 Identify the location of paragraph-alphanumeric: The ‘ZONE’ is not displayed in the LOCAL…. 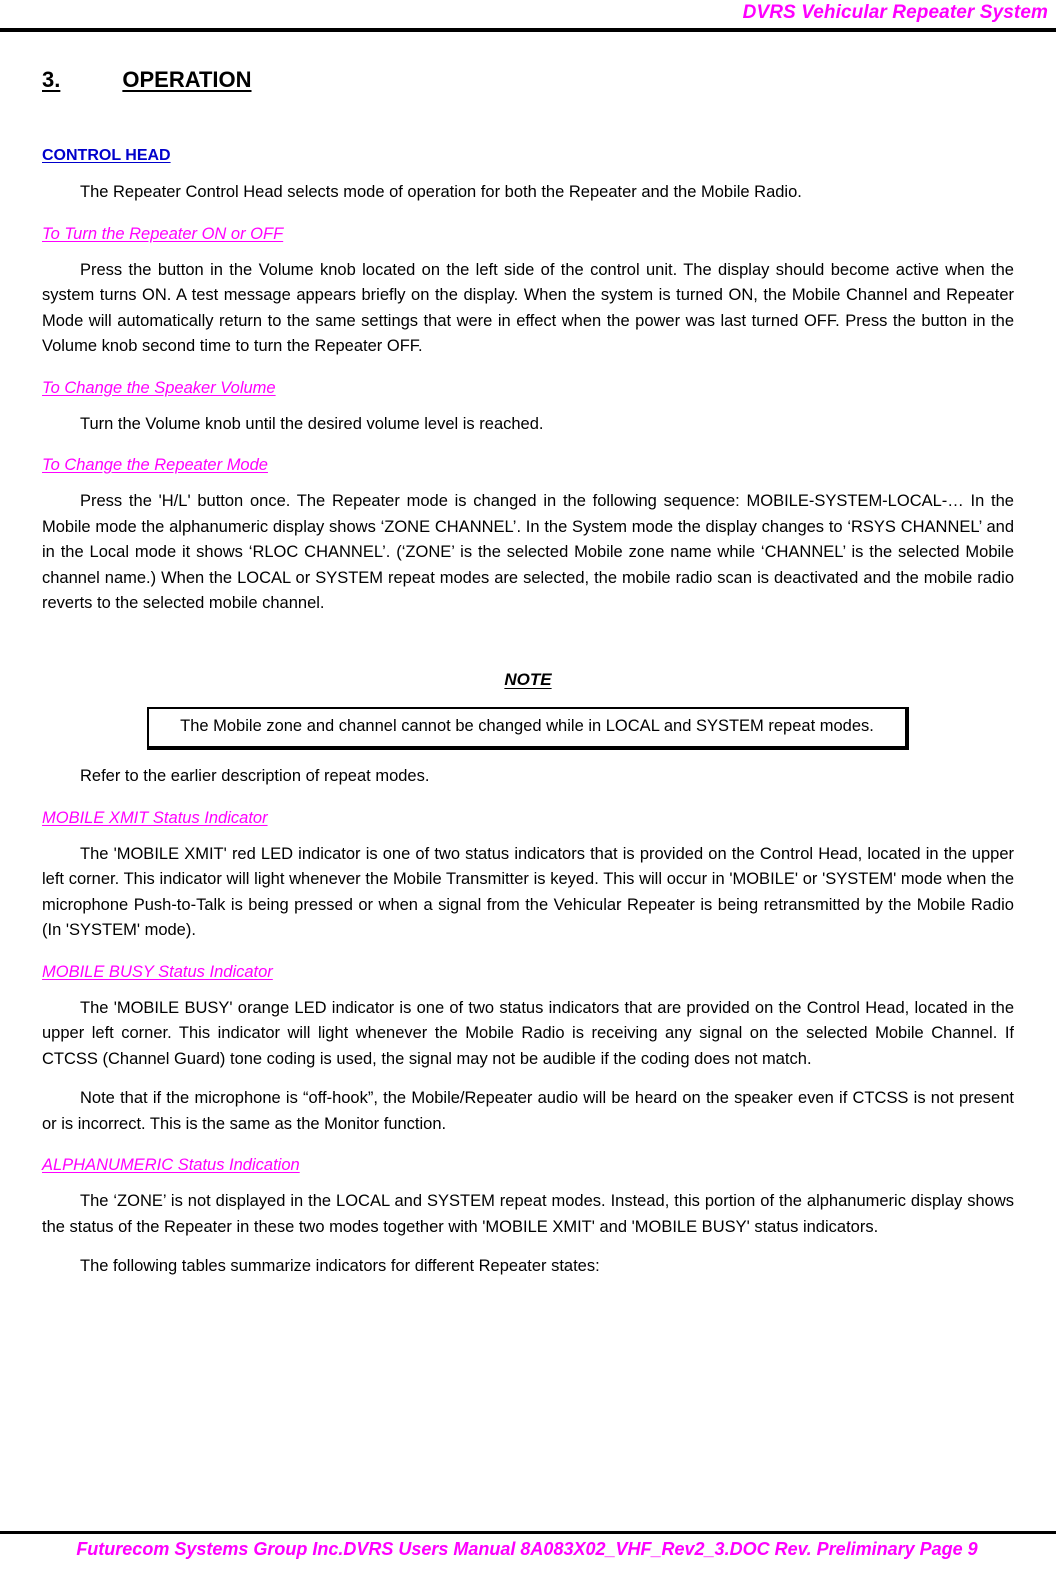
(528, 1214).